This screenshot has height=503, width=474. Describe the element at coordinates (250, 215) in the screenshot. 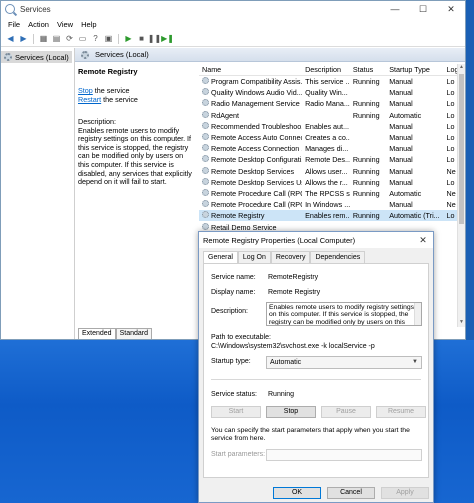

I see `cell-name: Remote Registry` at that location.